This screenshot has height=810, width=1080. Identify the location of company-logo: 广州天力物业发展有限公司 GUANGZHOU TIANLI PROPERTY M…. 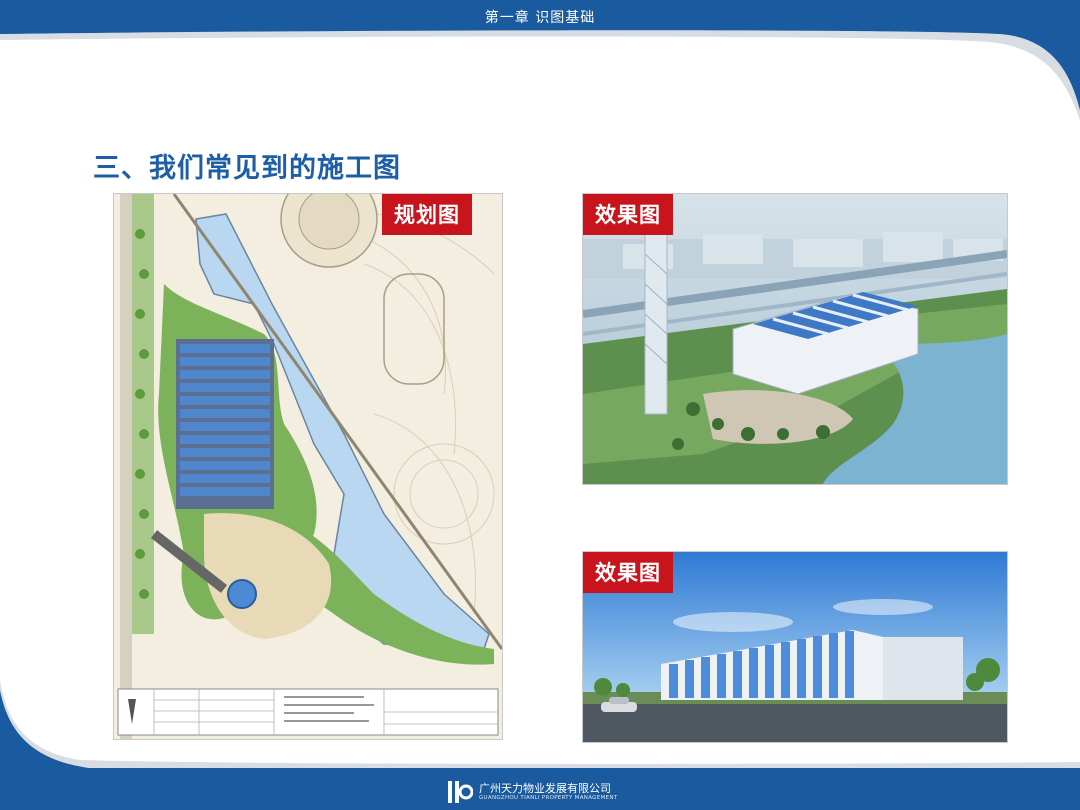
(532, 792).